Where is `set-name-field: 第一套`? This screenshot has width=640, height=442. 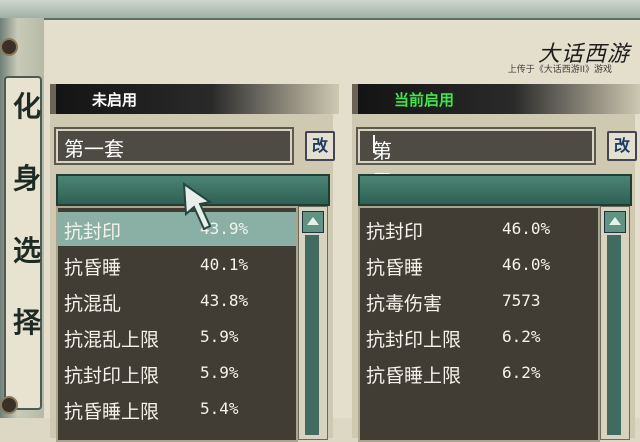
set-name-field: 第一套 is located at coordinates (174, 146).